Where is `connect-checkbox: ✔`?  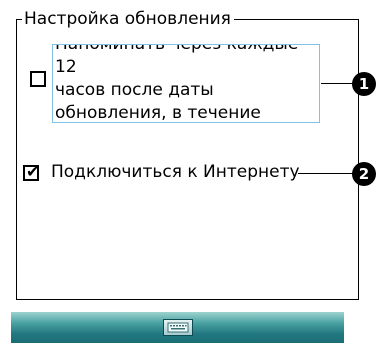 connect-checkbox: ✔ is located at coordinates (31, 171).